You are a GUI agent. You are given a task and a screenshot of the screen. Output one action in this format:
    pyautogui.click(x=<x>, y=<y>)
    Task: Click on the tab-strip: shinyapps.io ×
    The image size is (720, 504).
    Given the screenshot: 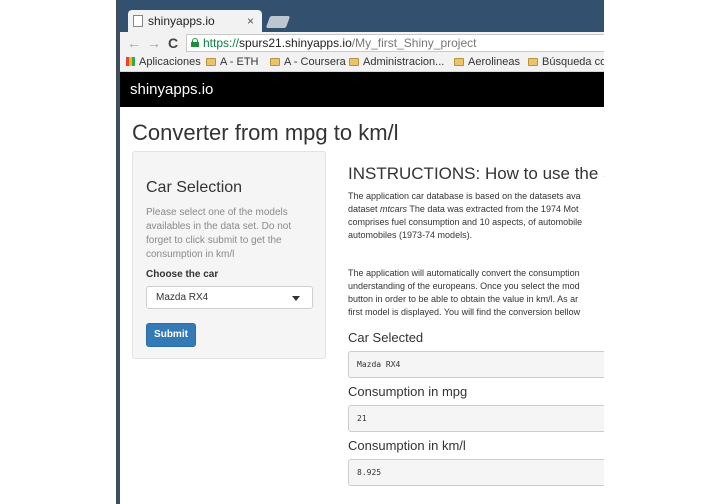 What is the action you would take?
    pyautogui.click(x=362, y=16)
    